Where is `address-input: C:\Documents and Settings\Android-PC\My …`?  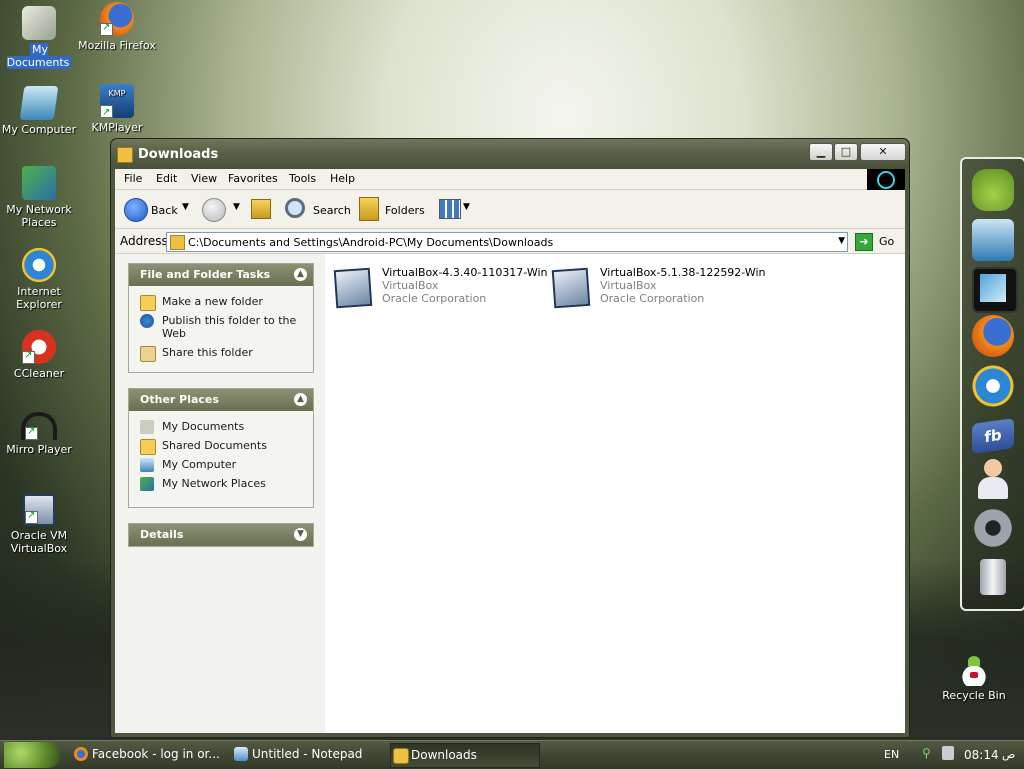 address-input: C:\Documents and Settings\Android-PC\My … is located at coordinates (507, 242).